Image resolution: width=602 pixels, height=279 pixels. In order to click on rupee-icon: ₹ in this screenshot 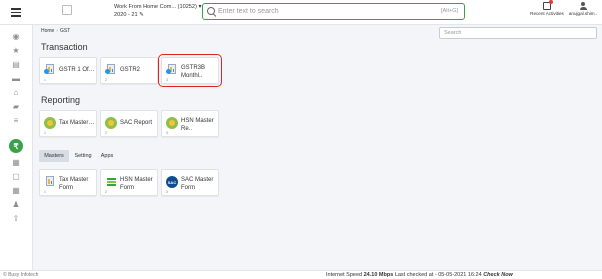, I will do `click(16, 146)`.